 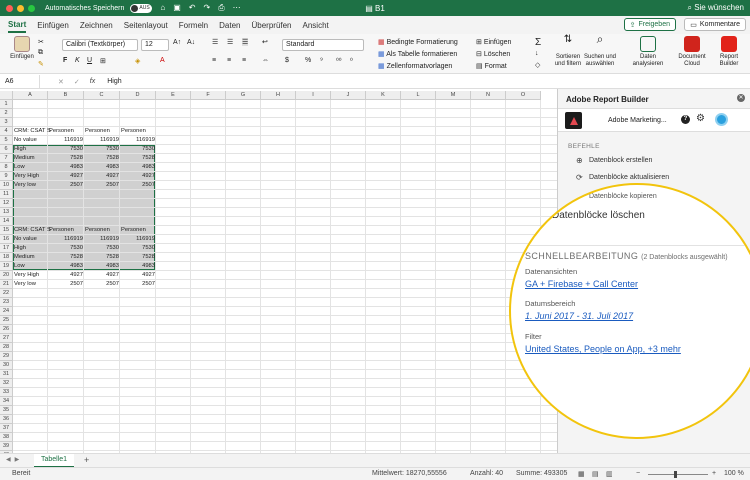 I want to click on autosave-toggle: AUS, so click(x=141, y=8).